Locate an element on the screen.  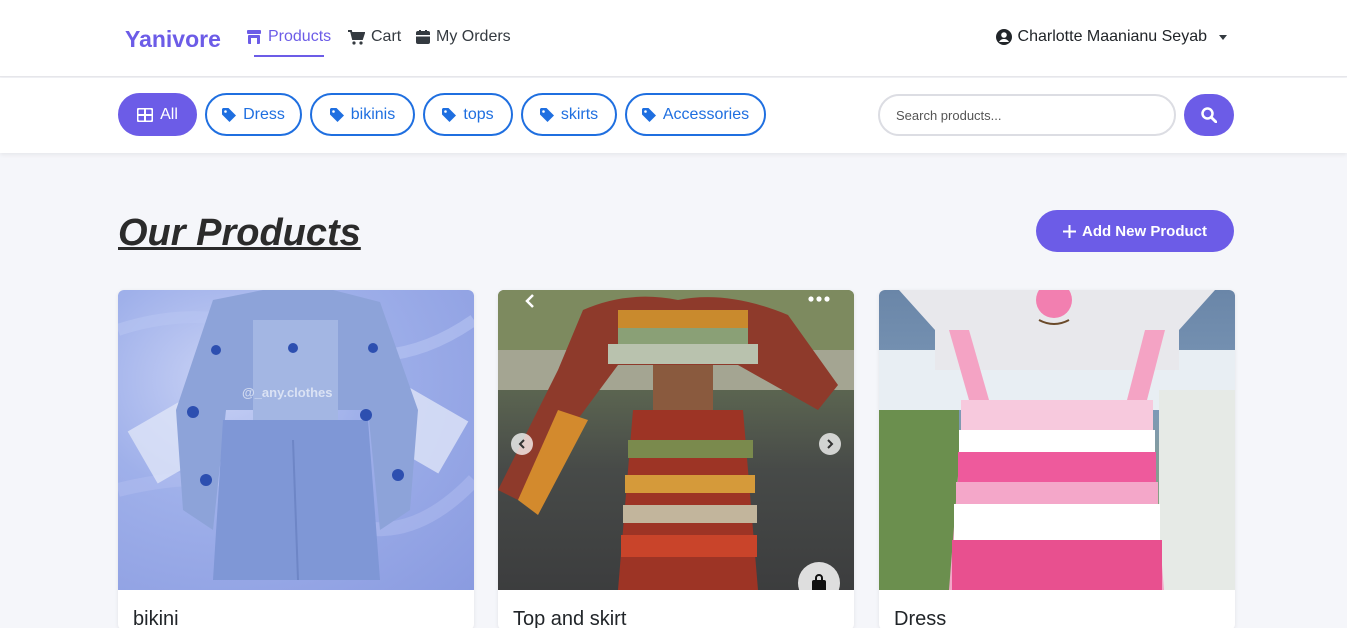
box-icon is located at coordinates (423, 37).